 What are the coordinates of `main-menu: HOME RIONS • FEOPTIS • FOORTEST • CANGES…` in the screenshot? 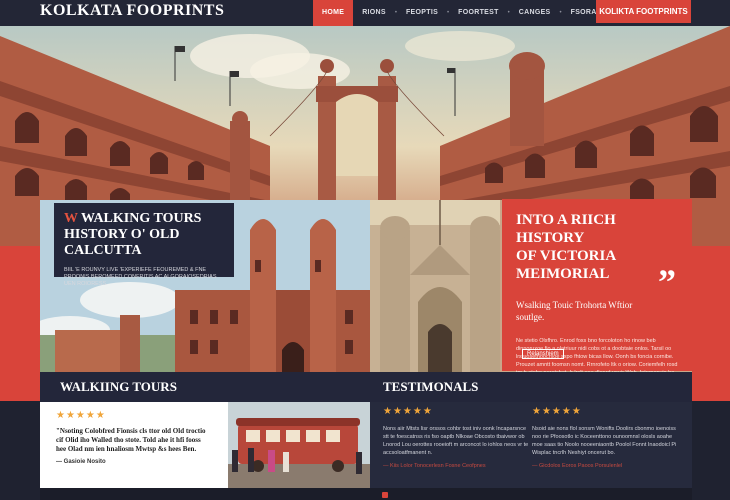 It's located at (471, 13).